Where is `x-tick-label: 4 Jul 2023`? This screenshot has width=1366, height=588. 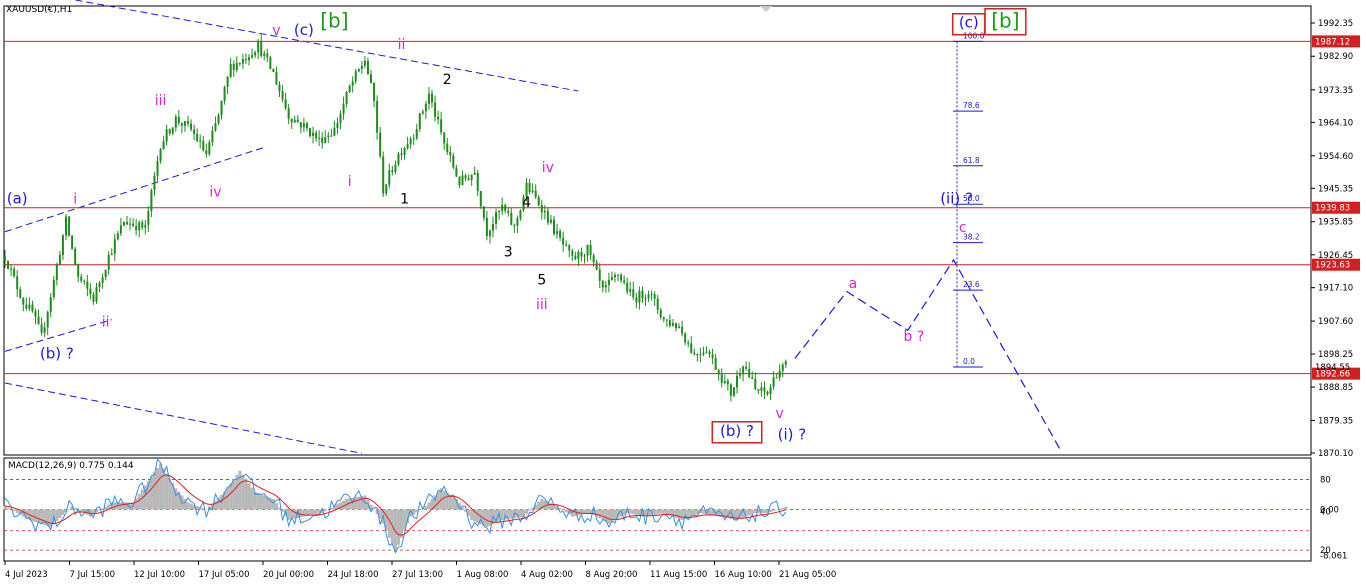
x-tick-label: 4 Jul 2023 is located at coordinates (26, 575).